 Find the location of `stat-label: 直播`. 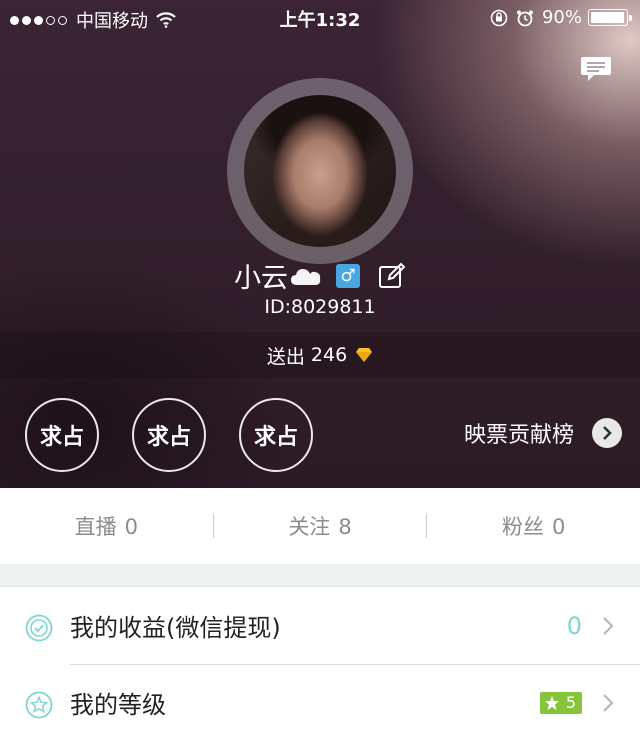

stat-label: 直播 is located at coordinates (95, 527).